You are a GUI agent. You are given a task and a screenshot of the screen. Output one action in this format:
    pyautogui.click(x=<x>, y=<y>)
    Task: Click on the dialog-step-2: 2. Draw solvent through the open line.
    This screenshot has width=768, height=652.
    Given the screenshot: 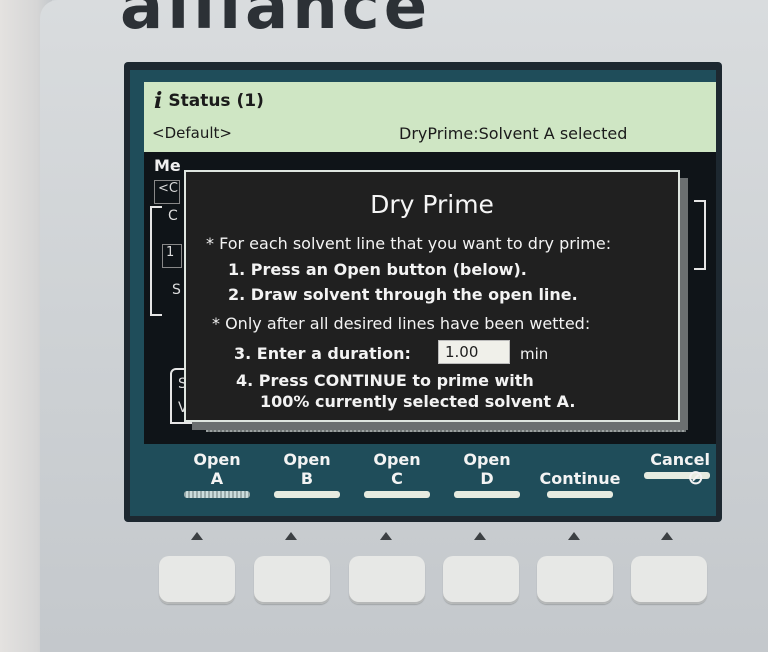 What is the action you would take?
    pyautogui.click(x=403, y=294)
    